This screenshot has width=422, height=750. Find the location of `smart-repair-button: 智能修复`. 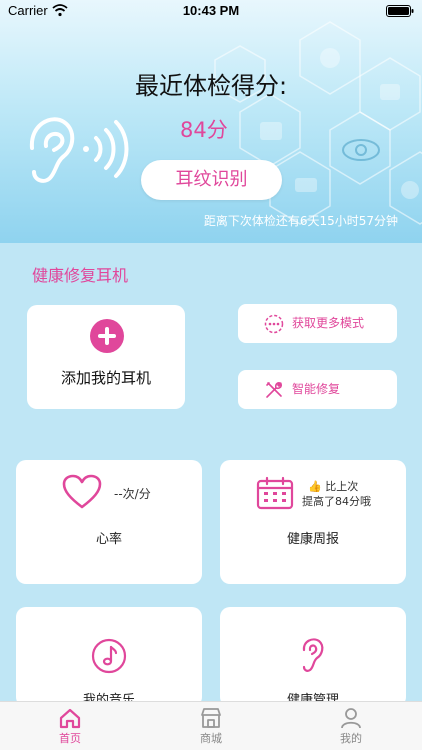

smart-repair-button: 智能修复 is located at coordinates (317, 389).